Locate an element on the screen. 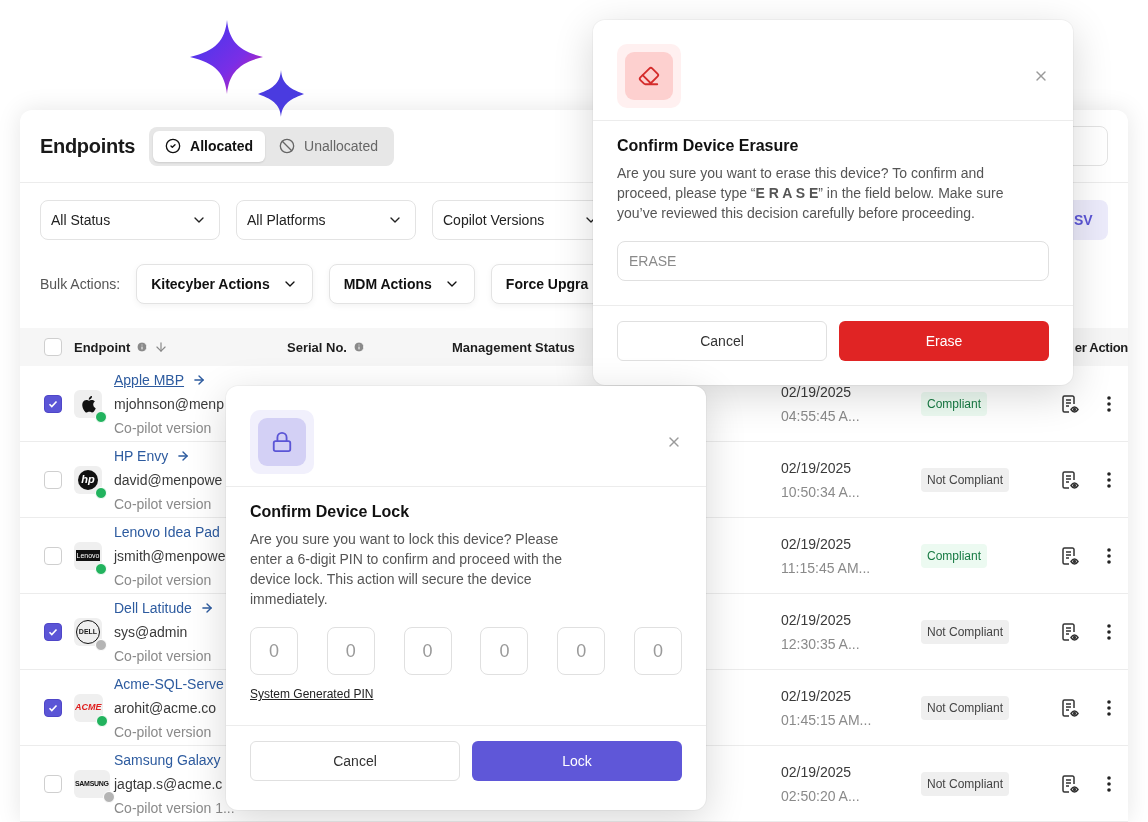  apple-icon is located at coordinates (88, 403).